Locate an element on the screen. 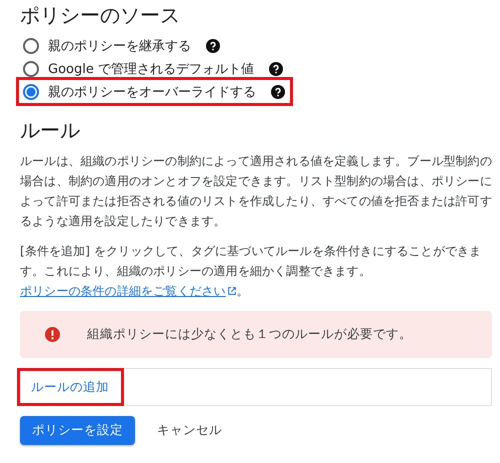 This screenshot has height=463, width=500. section-heading: ポリシーのソース is located at coordinates (100, 15).